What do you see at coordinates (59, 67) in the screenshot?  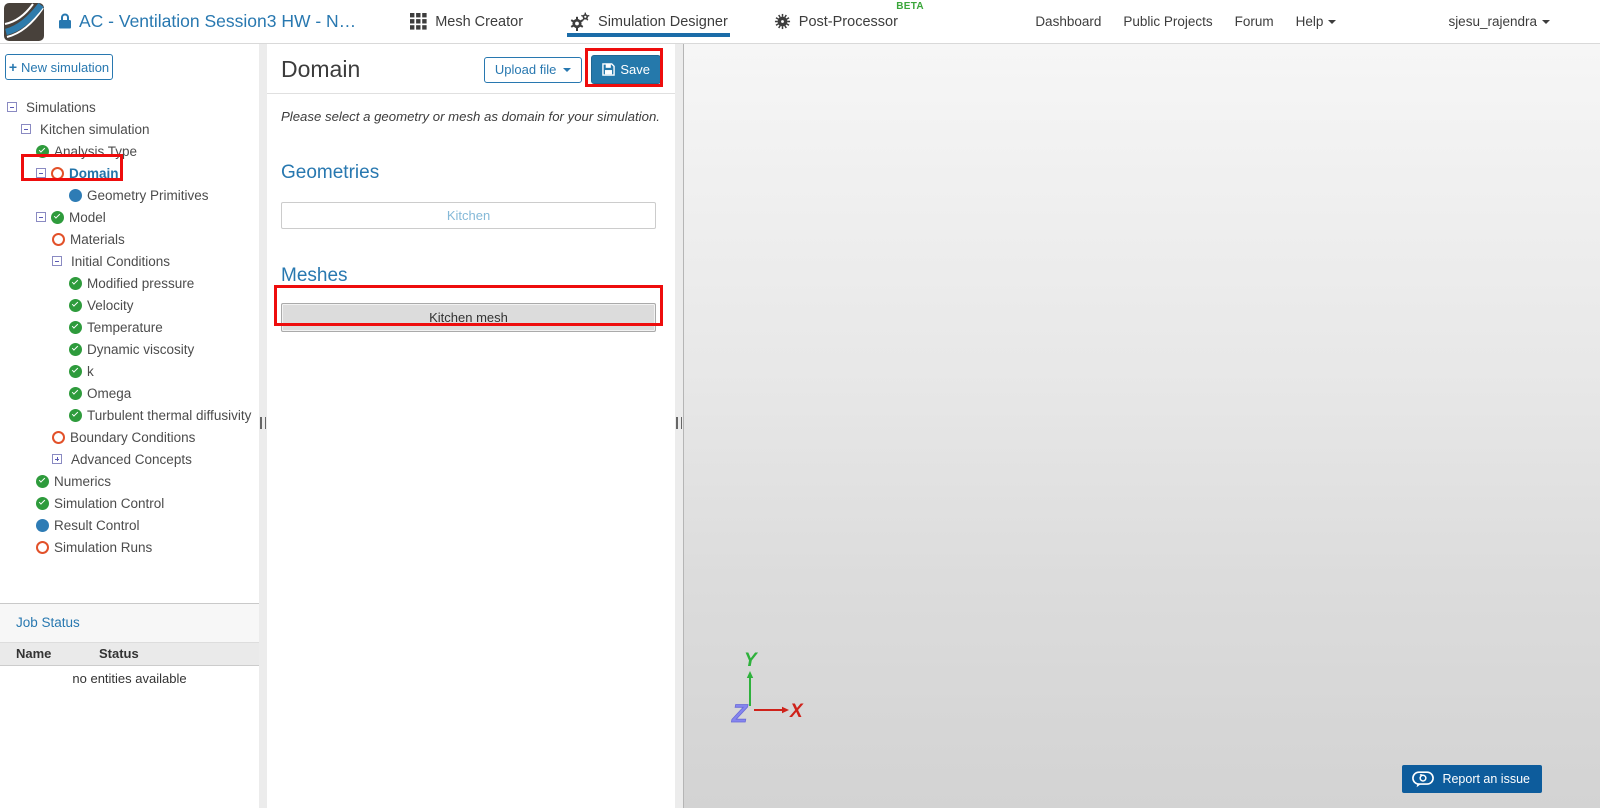 I see `new-simulation-button: + New simulation` at bounding box center [59, 67].